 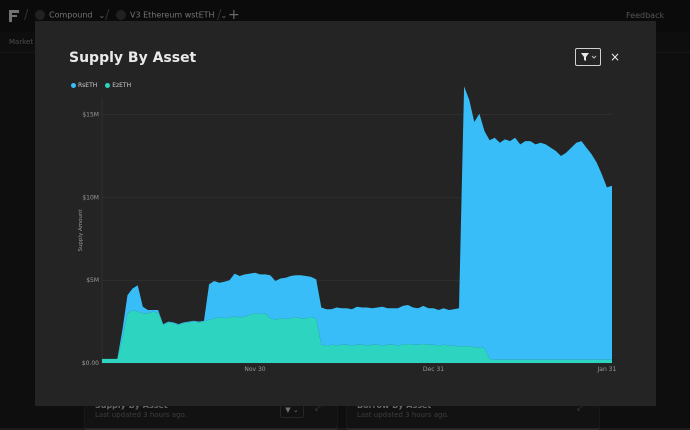 What do you see at coordinates (254, 369) in the screenshot?
I see `x-tick-label: Nov 30` at bounding box center [254, 369].